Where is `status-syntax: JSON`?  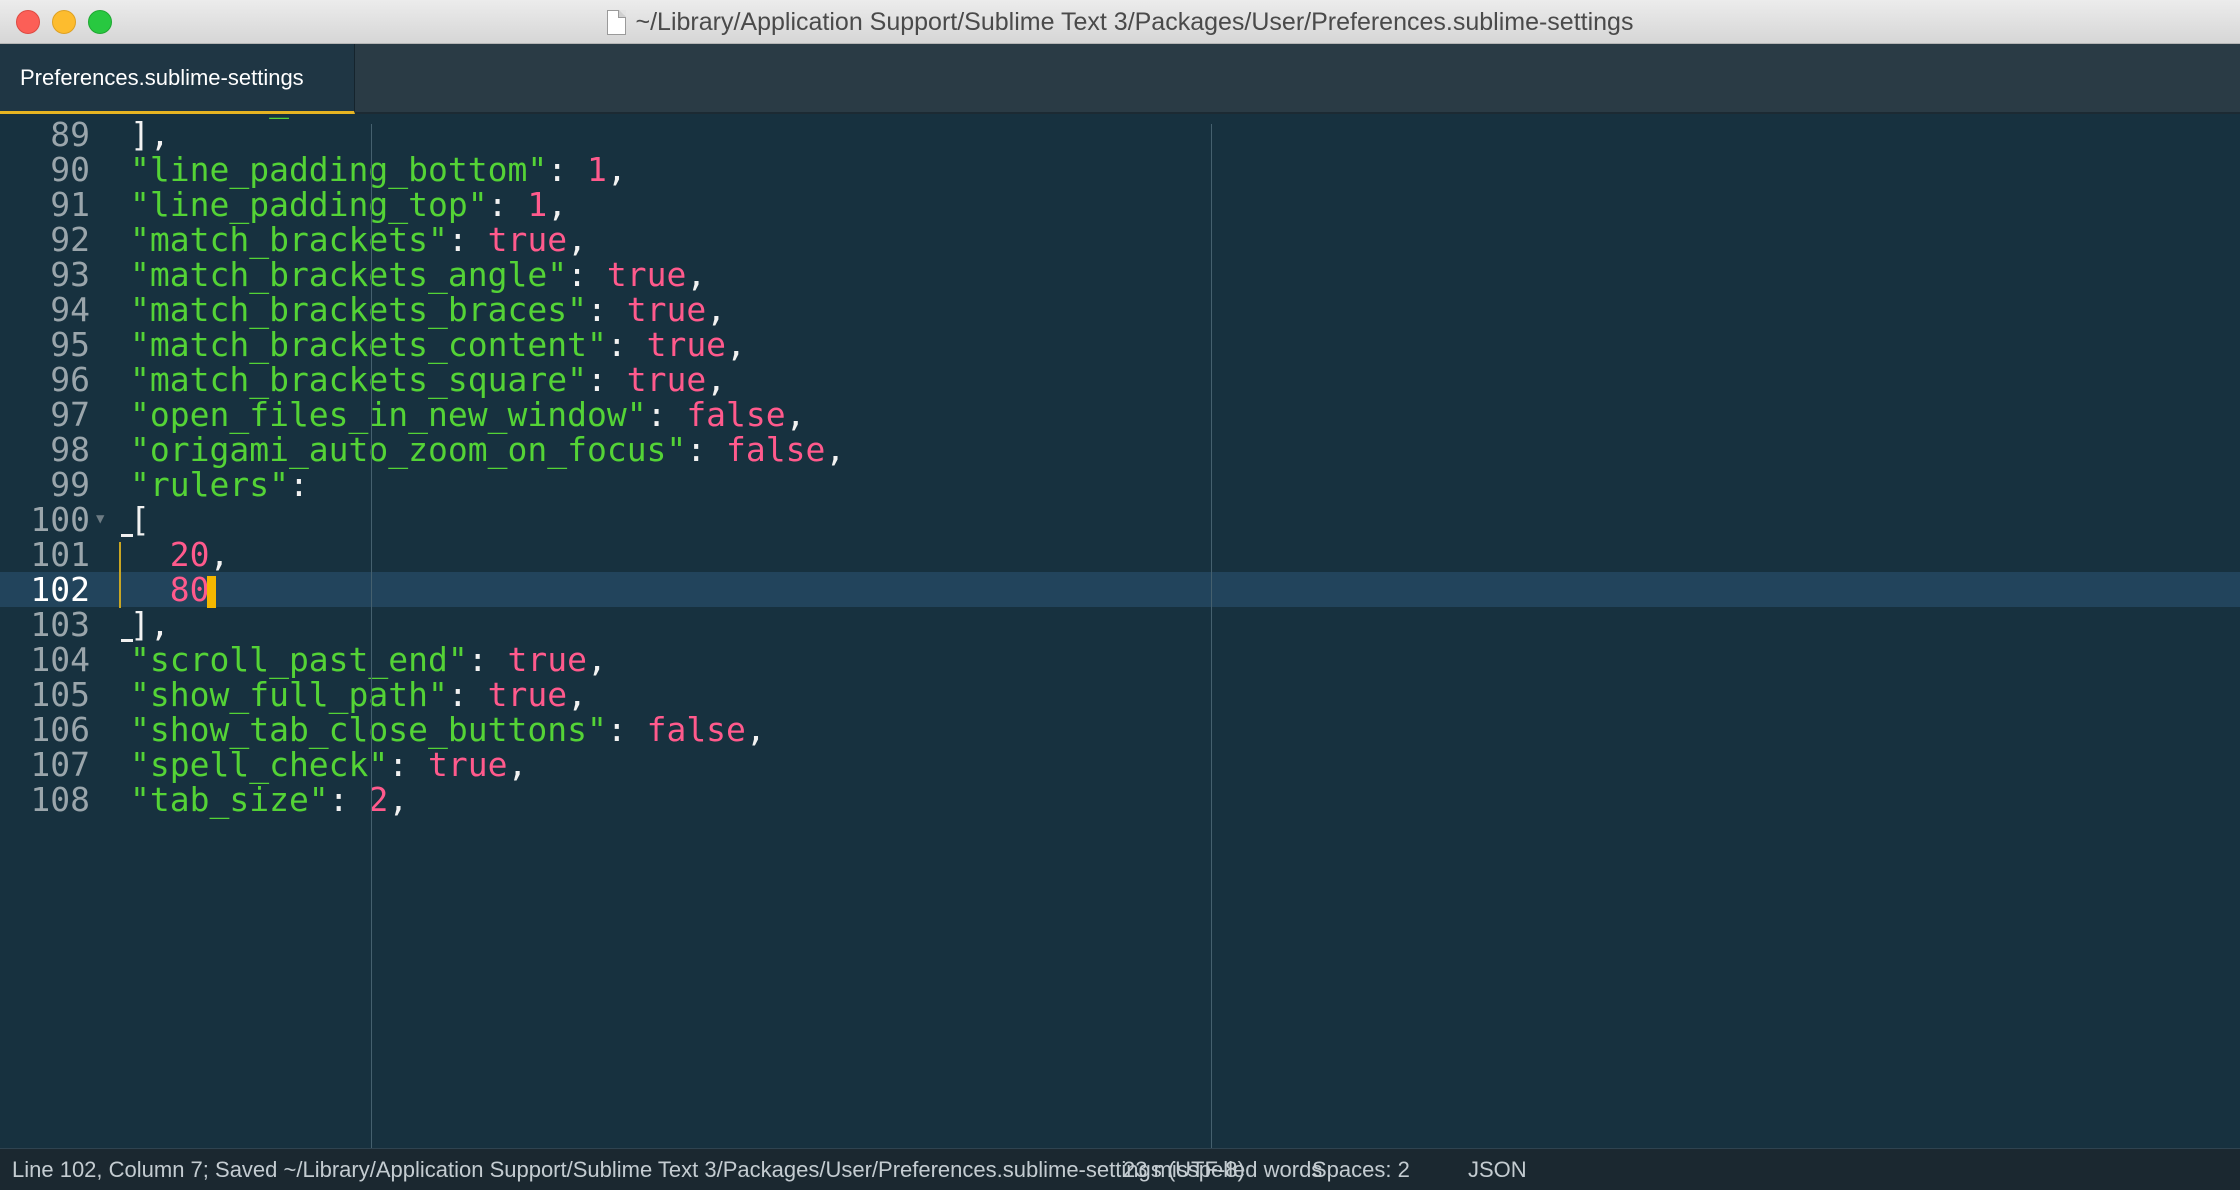
status-syntax: JSON is located at coordinates (1497, 1170).